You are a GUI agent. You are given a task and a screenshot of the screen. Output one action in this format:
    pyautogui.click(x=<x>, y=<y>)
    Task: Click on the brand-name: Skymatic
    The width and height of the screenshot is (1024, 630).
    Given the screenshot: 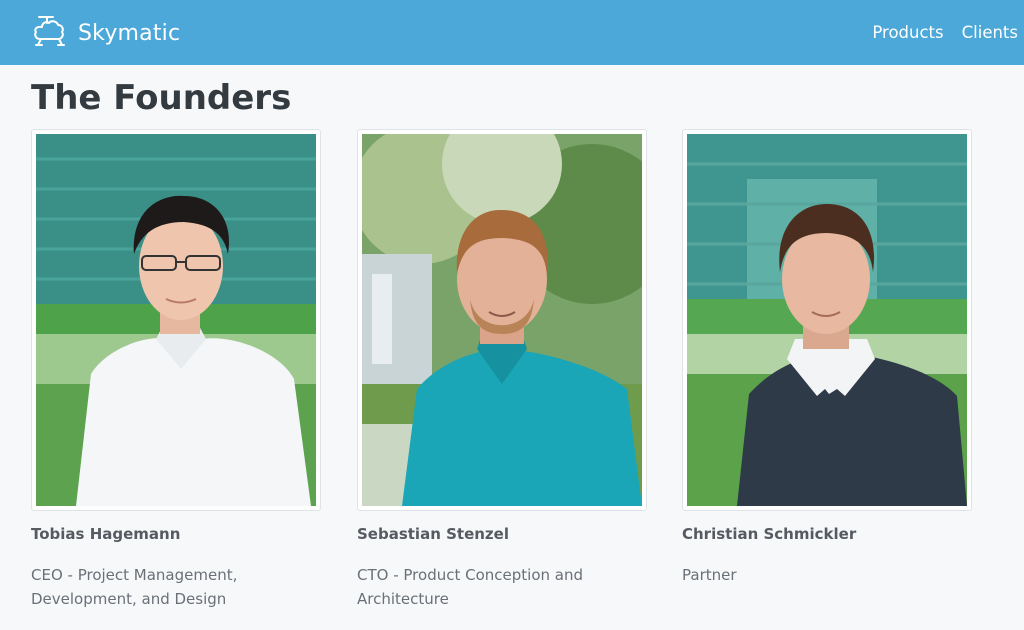 What is the action you would take?
    pyautogui.click(x=129, y=33)
    